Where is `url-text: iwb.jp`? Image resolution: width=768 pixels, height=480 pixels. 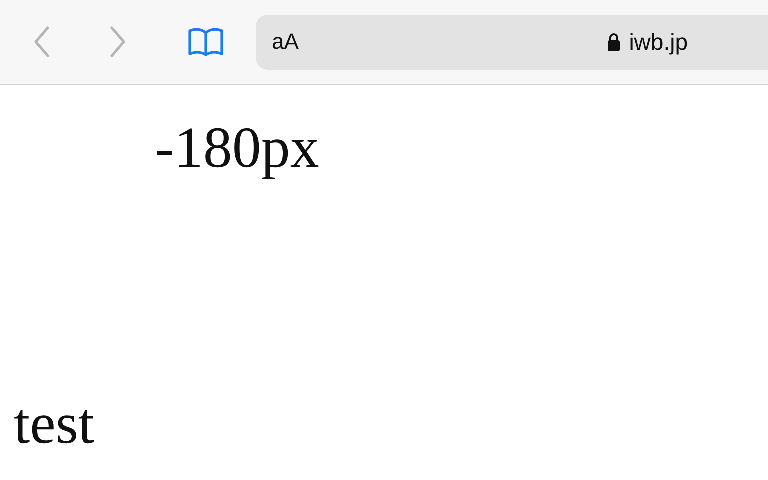
url-text: iwb.jp is located at coordinates (658, 42).